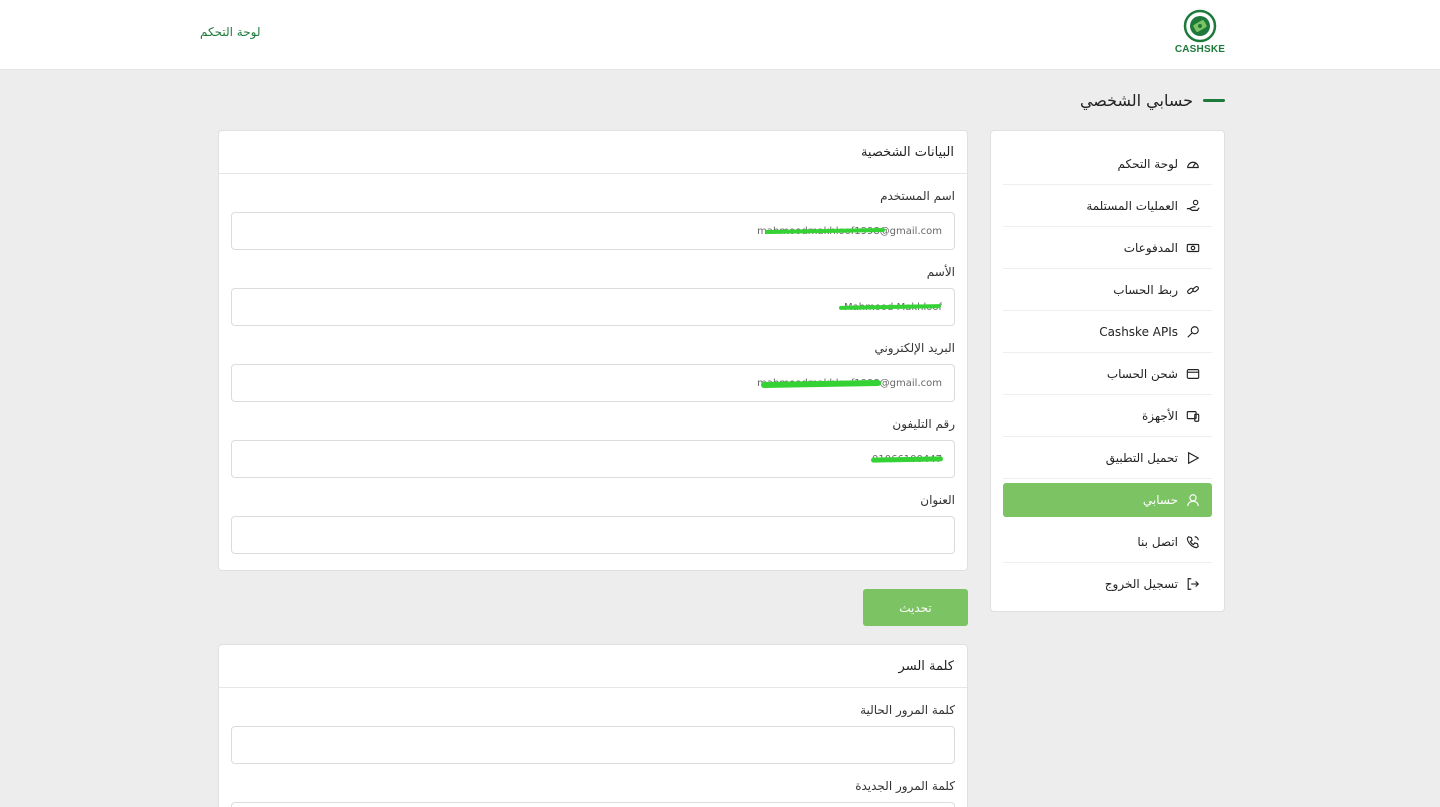 The image size is (1440, 807). Describe the element at coordinates (1200, 26) in the screenshot. I see `cashske-logo-icon` at that location.